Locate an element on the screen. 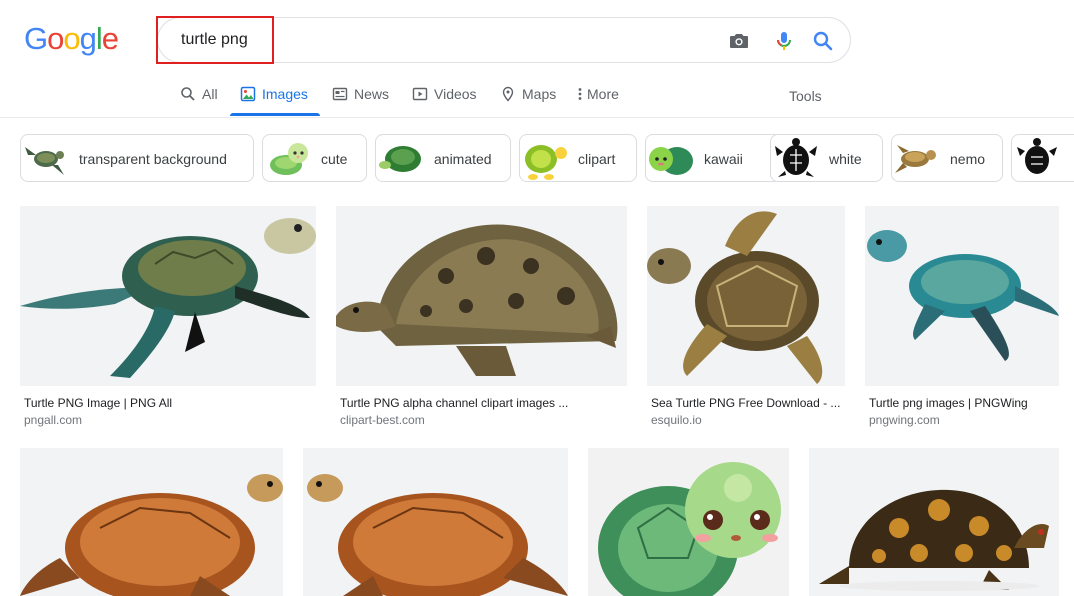  nemo-turtle-thumbnail is located at coordinates (915, 159).